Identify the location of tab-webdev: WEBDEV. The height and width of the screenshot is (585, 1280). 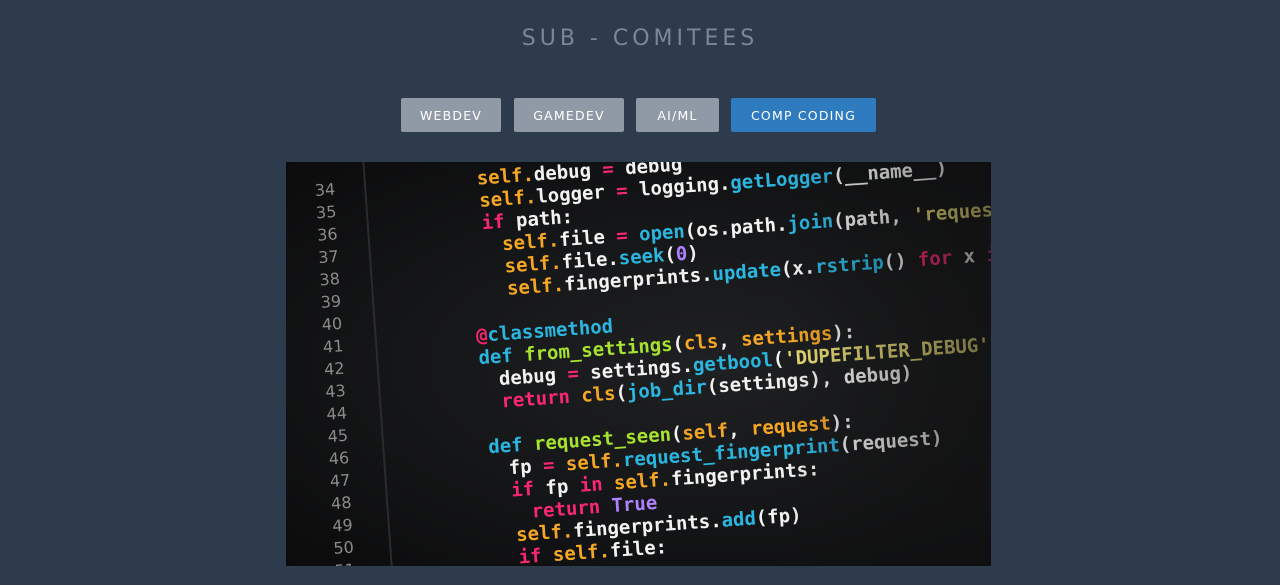
(451, 115).